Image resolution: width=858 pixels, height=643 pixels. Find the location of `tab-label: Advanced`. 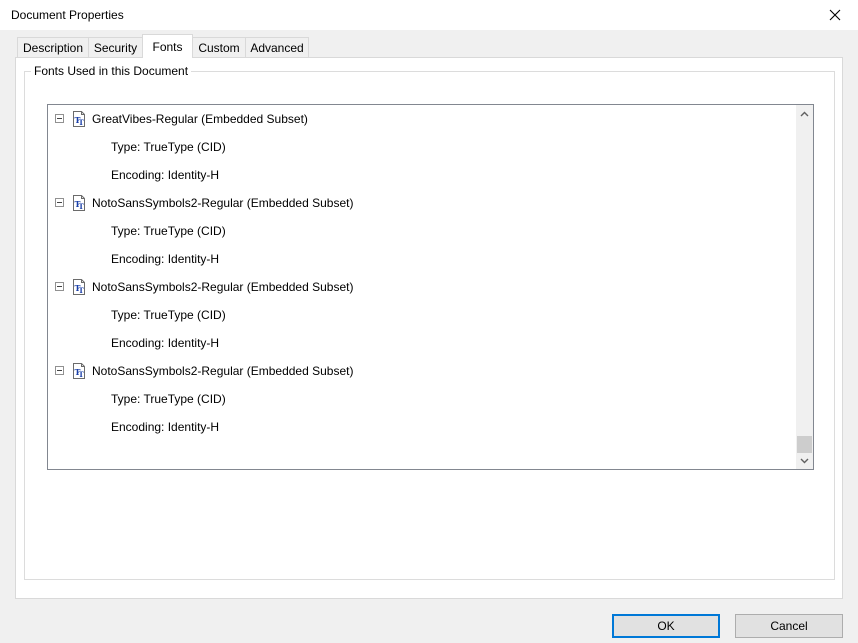

tab-label: Advanced is located at coordinates (277, 47).